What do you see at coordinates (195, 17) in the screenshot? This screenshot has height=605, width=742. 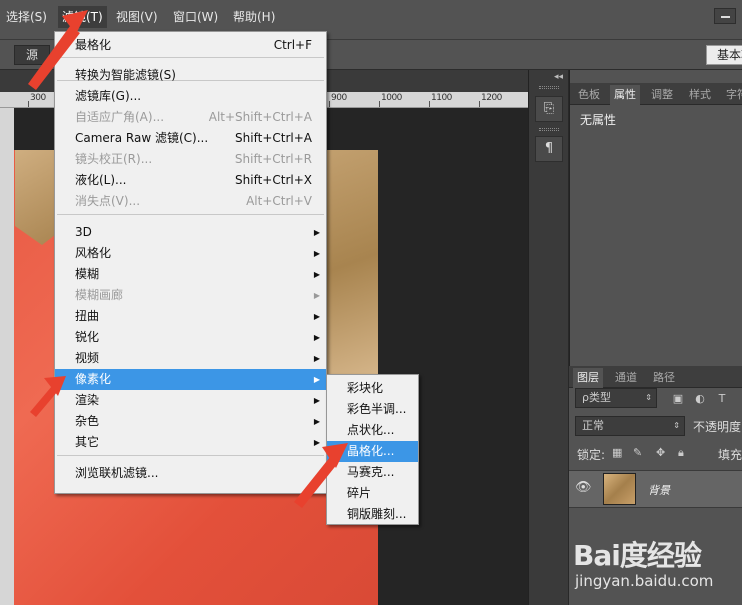 I see `menu-window: 窗口(W)` at bounding box center [195, 17].